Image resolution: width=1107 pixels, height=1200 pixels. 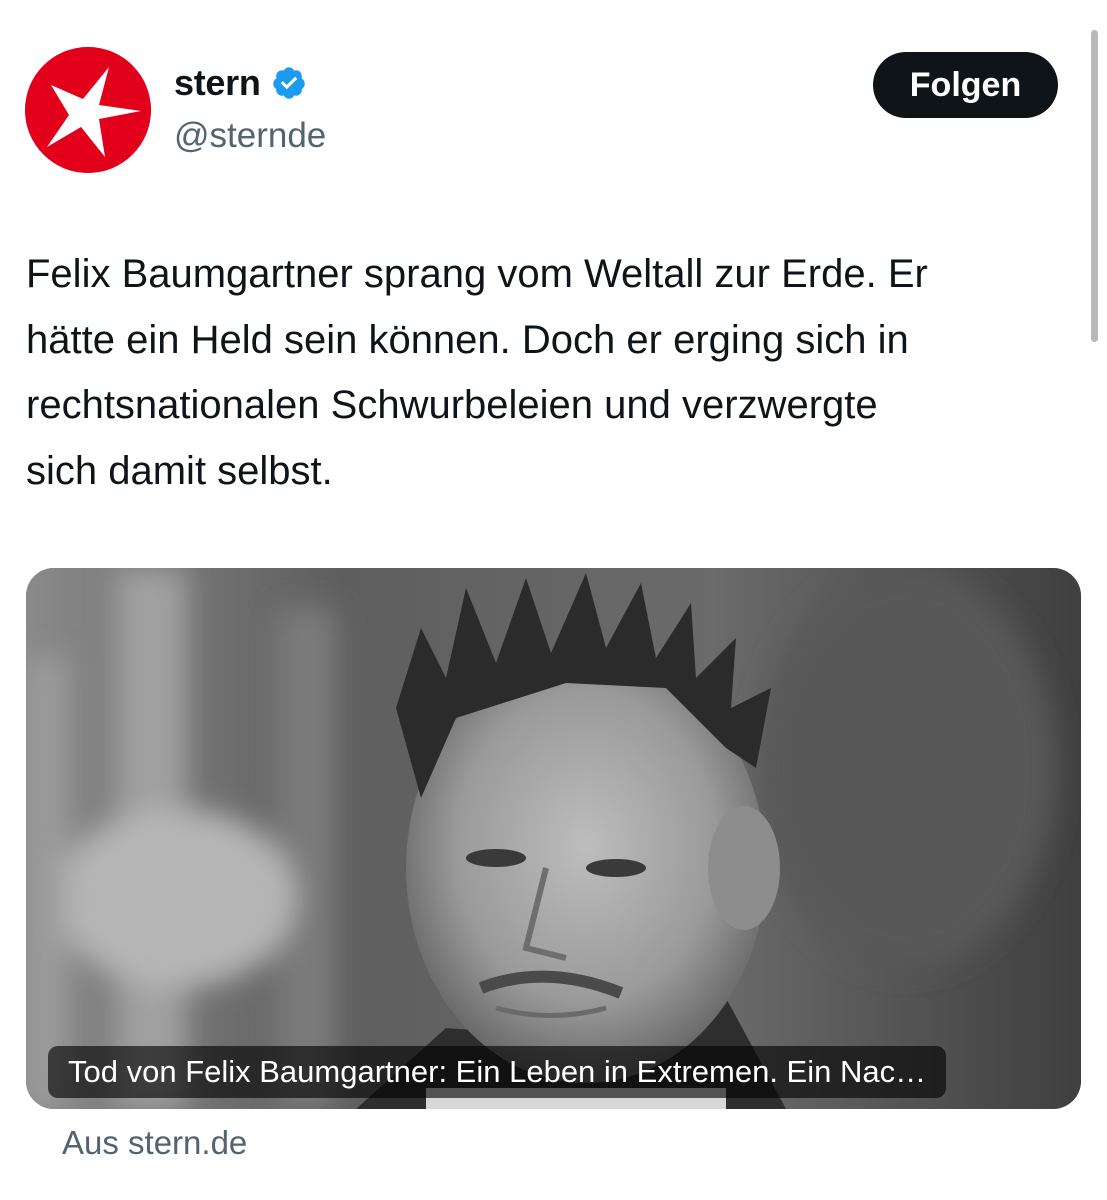 What do you see at coordinates (1094, 186) in the screenshot?
I see `scrollbar` at bounding box center [1094, 186].